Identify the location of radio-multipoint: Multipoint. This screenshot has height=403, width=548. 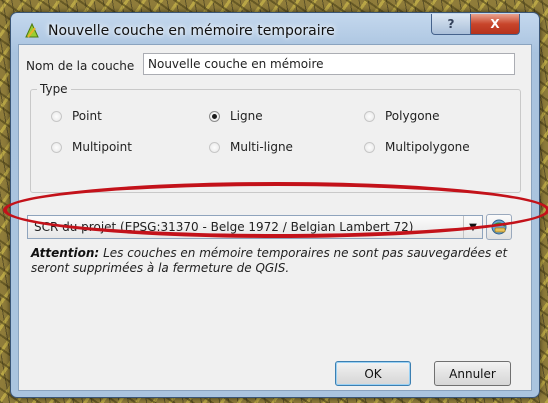
(91, 147).